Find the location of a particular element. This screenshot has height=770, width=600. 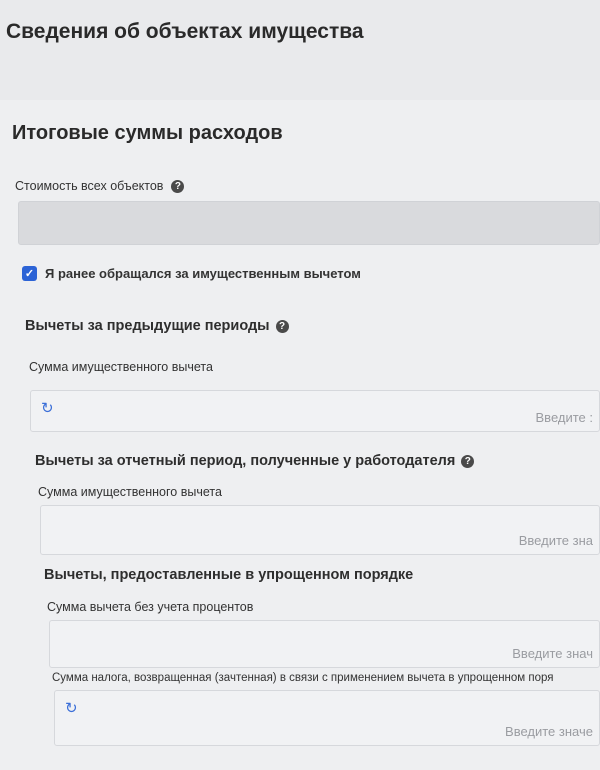

previous-periods-title: Вычеты за предыдущие периоды ? is located at coordinates (157, 326).